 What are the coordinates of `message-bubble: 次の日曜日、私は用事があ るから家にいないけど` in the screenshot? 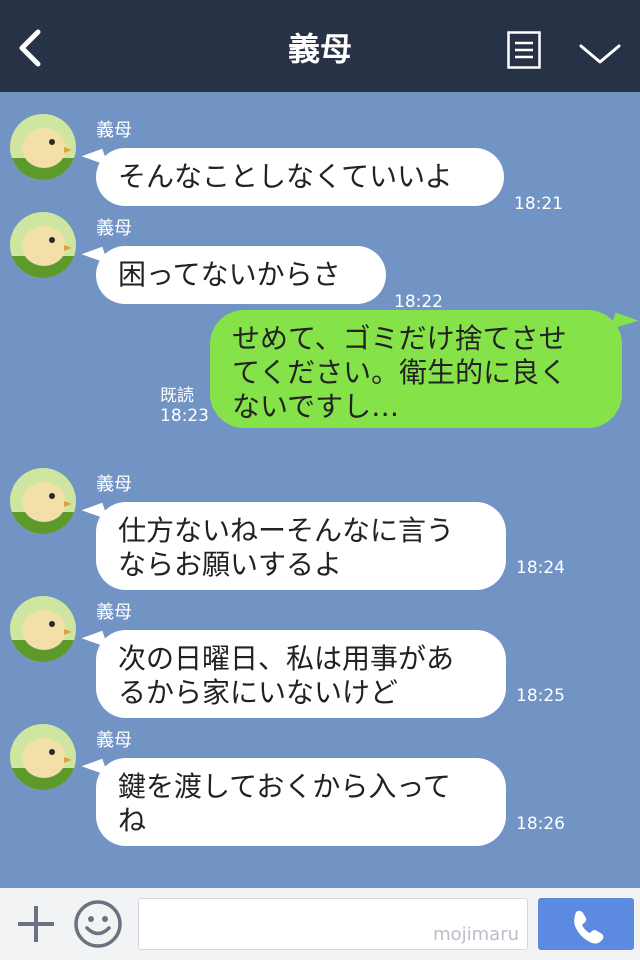 It's located at (301, 674).